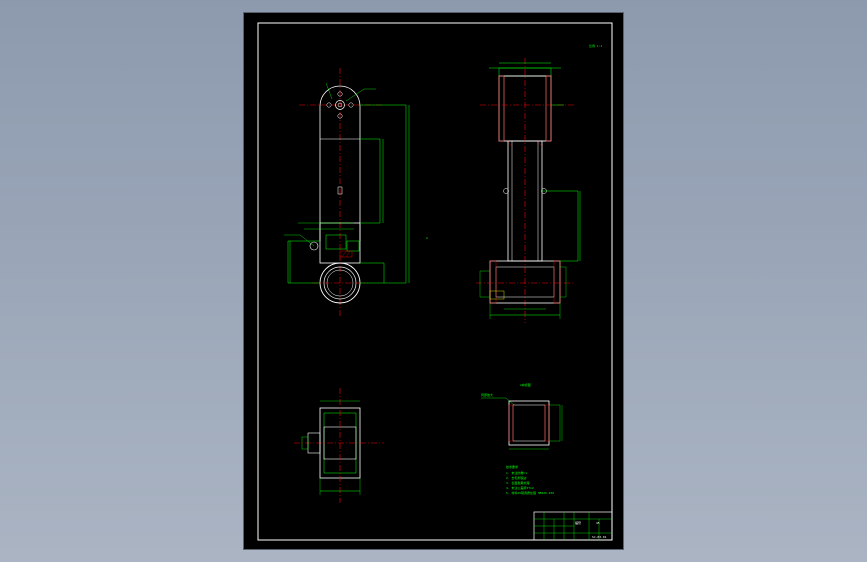 The image size is (867, 562). What do you see at coordinates (517, 482) in the screenshot?
I see `note-line: 3. 表面发黑处理` at bounding box center [517, 482].